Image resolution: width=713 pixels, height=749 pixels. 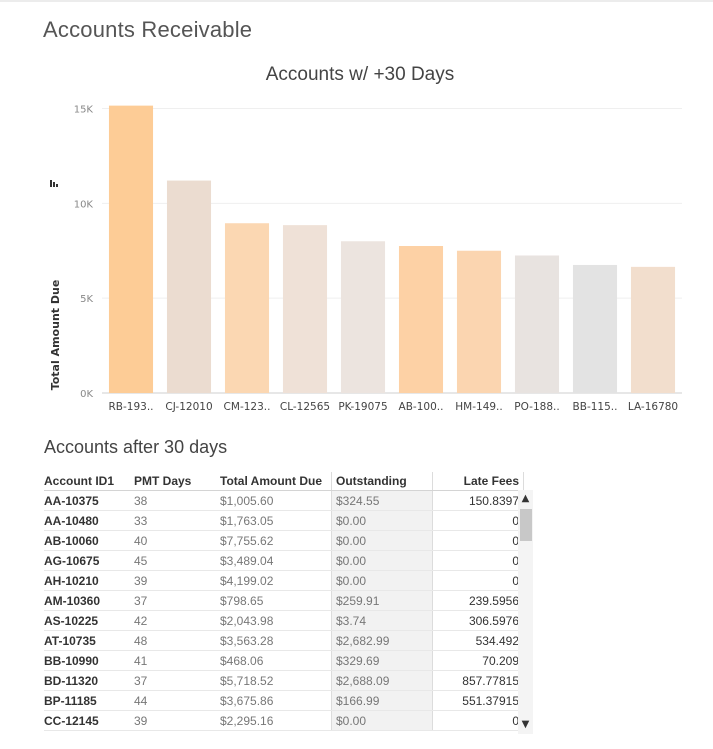 I want to click on x-tick-label: LA-16780, so click(x=653, y=407).